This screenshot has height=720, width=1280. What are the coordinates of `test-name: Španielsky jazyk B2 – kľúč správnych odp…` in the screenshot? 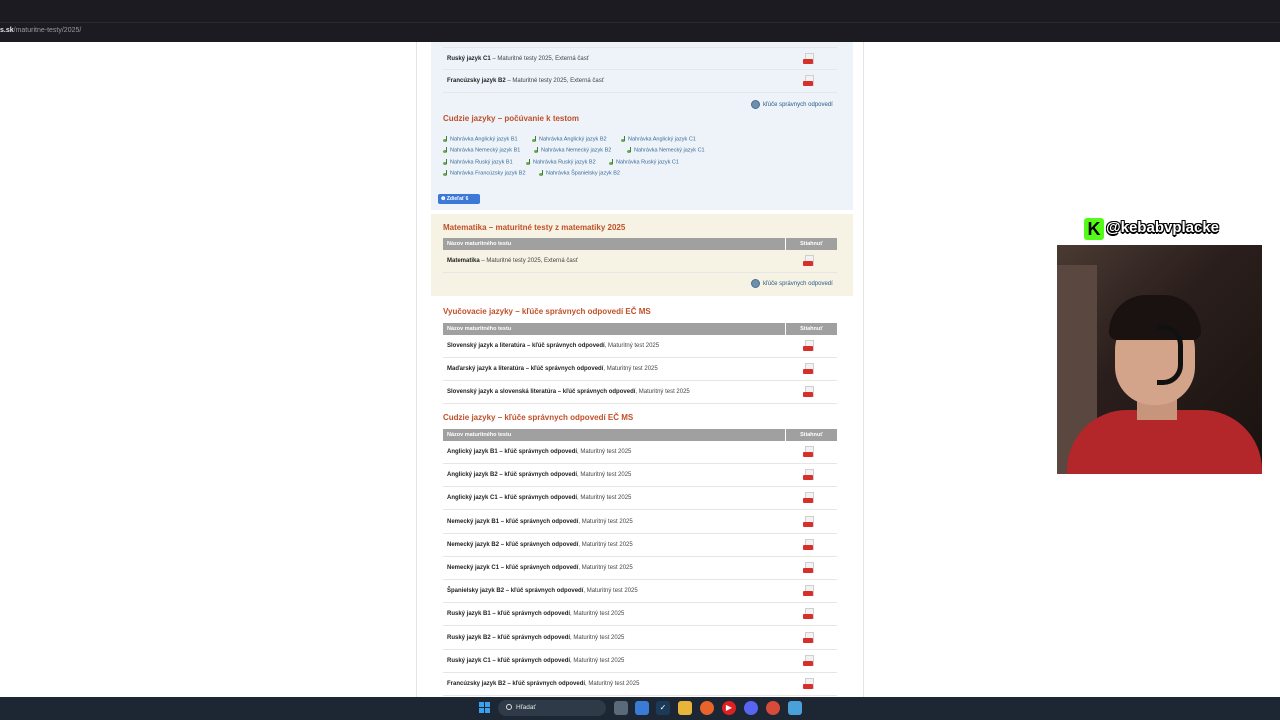 It's located at (515, 591).